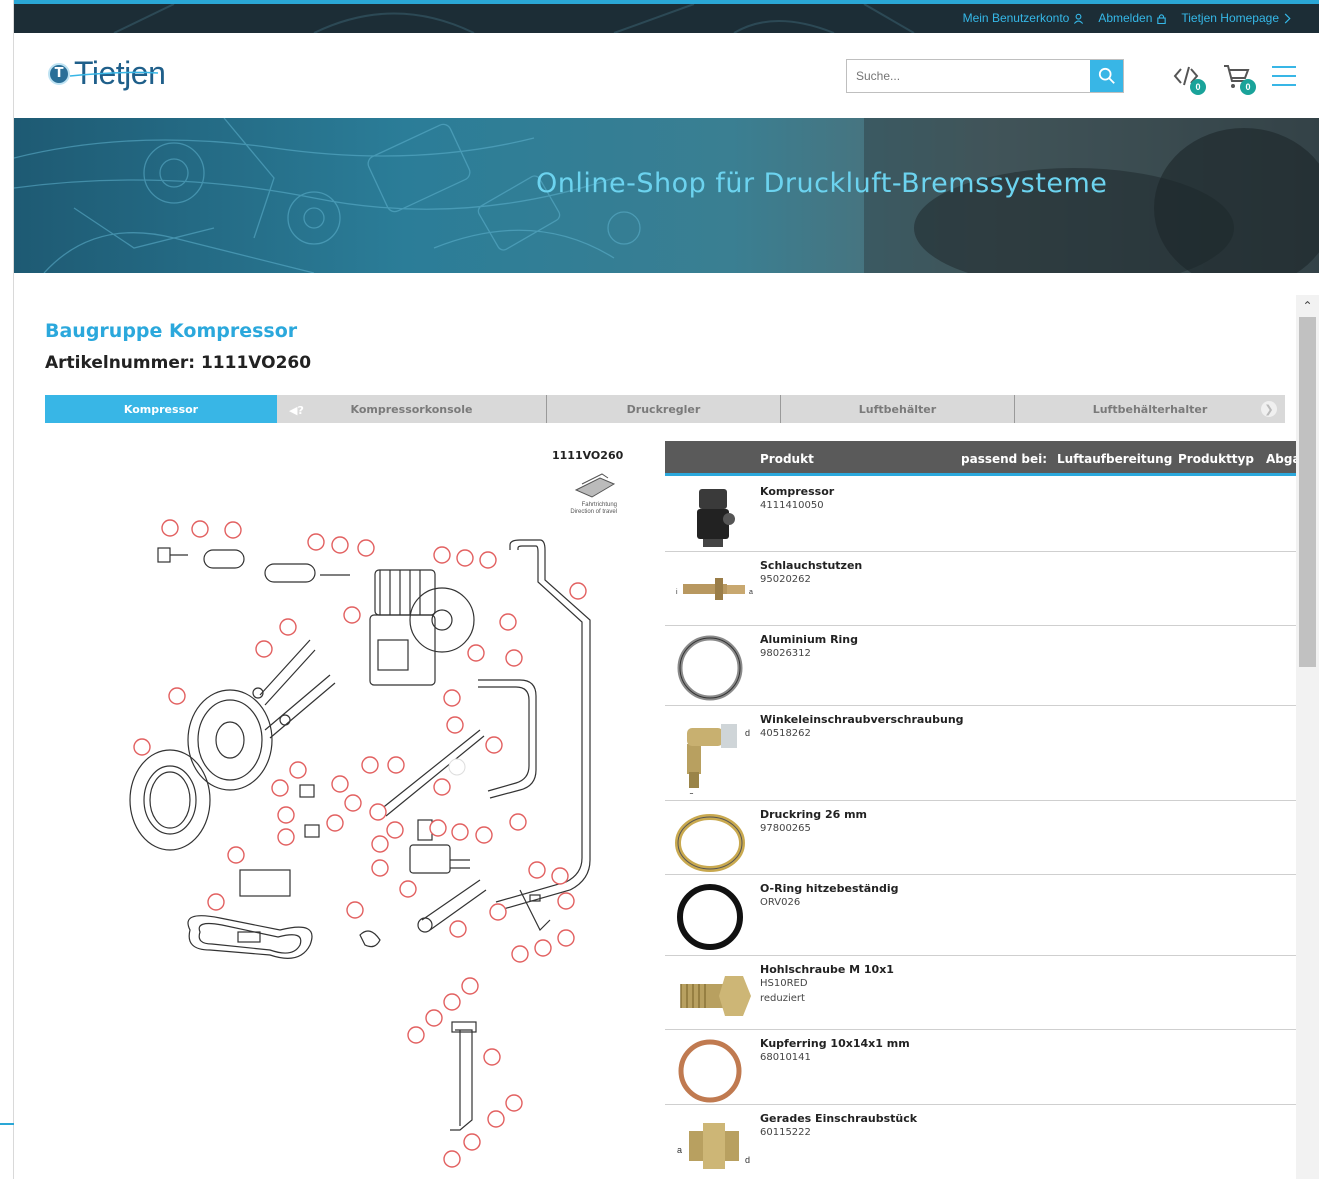  I want to click on aluminium-ring-thumbnail, so click(710, 668).